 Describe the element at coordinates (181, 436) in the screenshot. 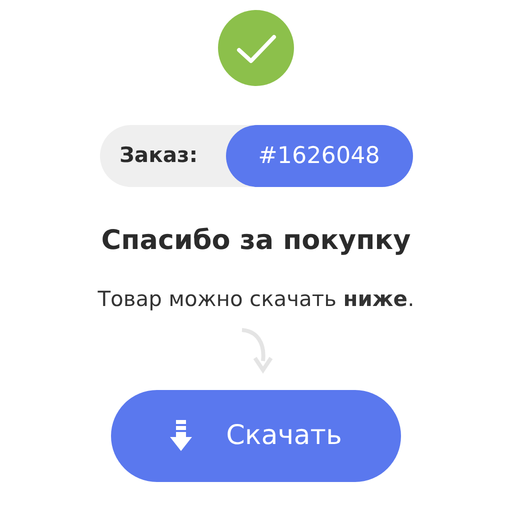

I see `download-icon` at that location.